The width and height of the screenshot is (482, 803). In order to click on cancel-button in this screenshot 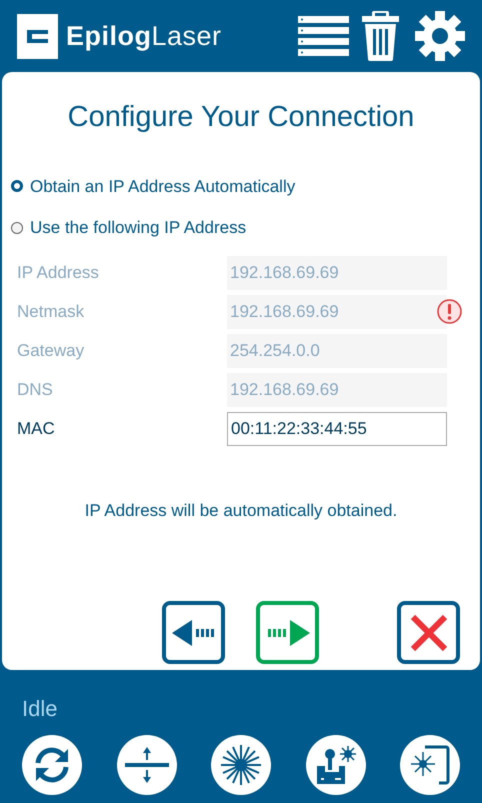, I will do `click(428, 632)`.